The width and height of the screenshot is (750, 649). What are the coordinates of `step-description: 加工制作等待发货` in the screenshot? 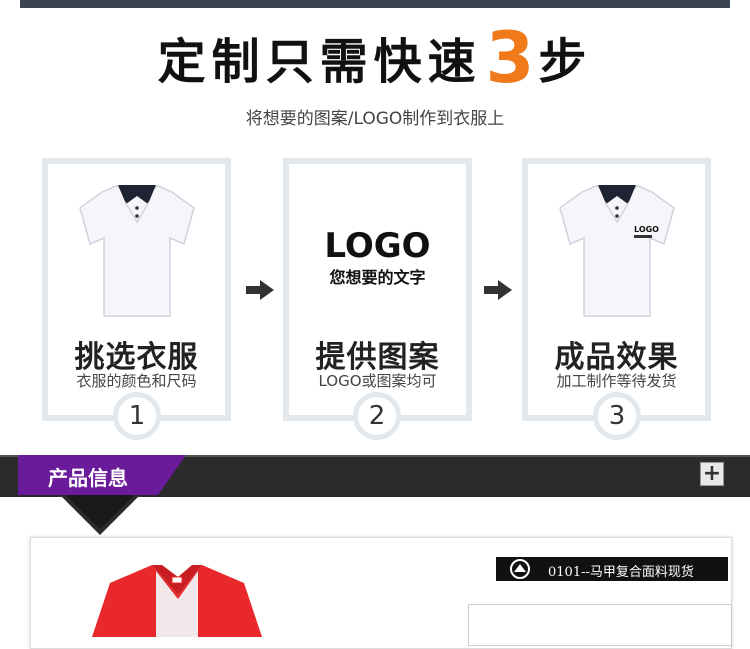 It's located at (616, 381).